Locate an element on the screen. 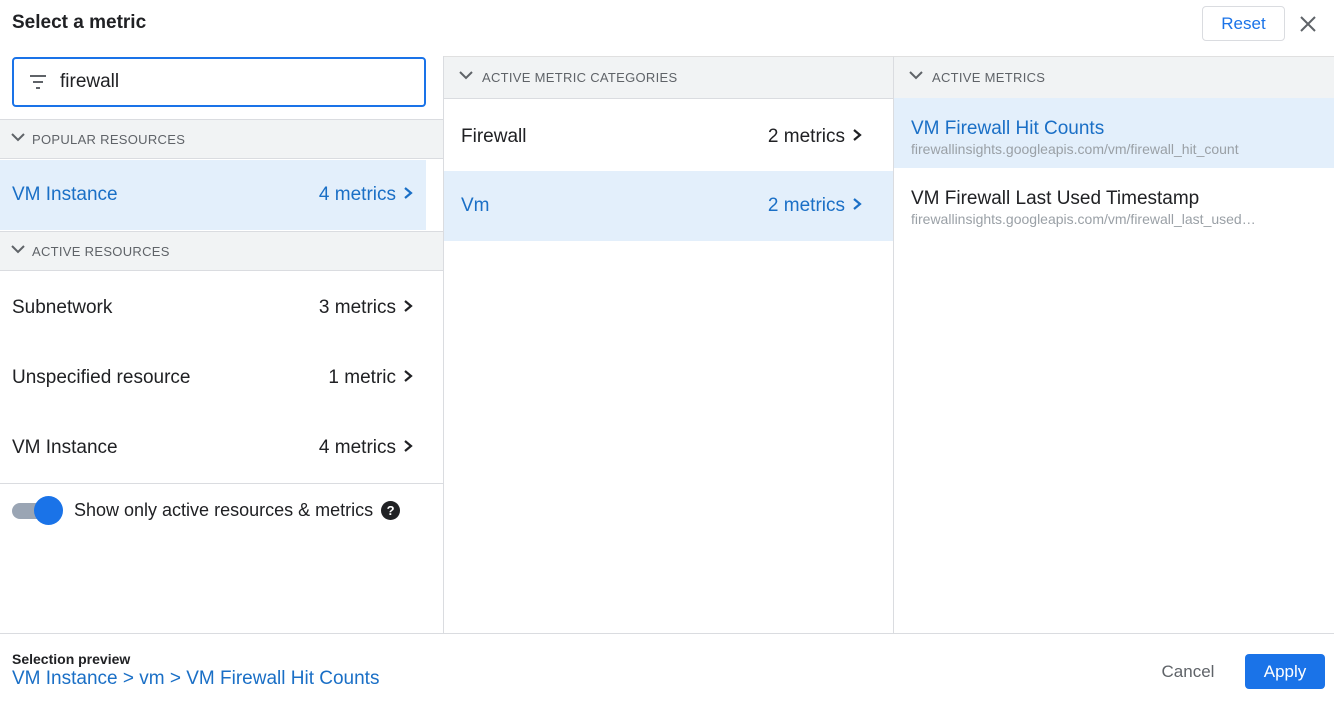 The image size is (1334, 701). dialog-header: Select a metric Reset is located at coordinates (667, 28).